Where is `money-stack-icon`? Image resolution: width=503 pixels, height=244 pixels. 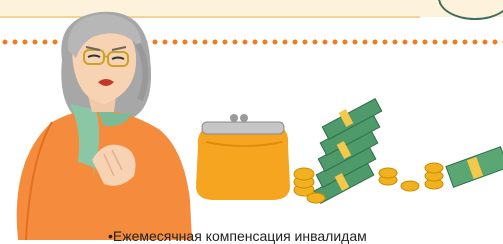
money-stack-icon is located at coordinates (348, 151).